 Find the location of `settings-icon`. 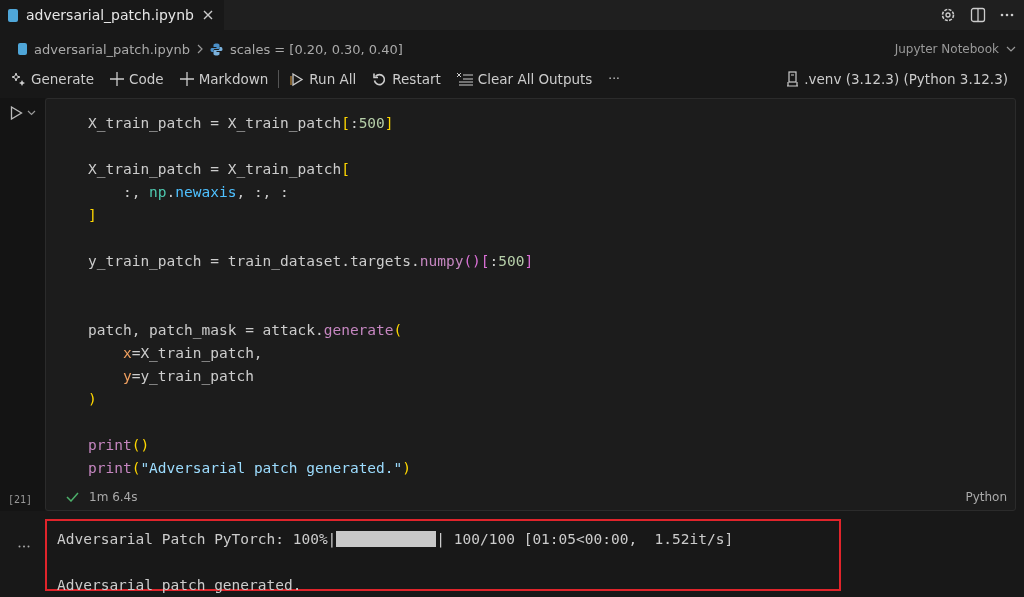

settings-icon is located at coordinates (948, 15).